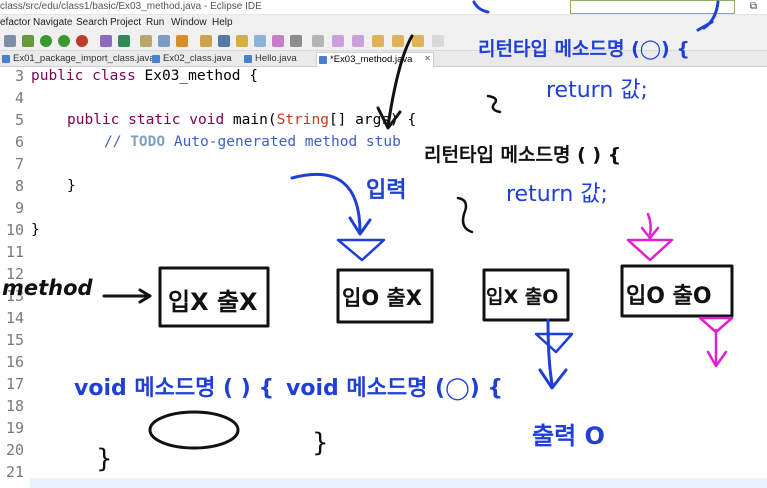 The height and width of the screenshot is (488, 767). What do you see at coordinates (568, 436) in the screenshot?
I see `annotation-output-label: 출력 O` at bounding box center [568, 436].